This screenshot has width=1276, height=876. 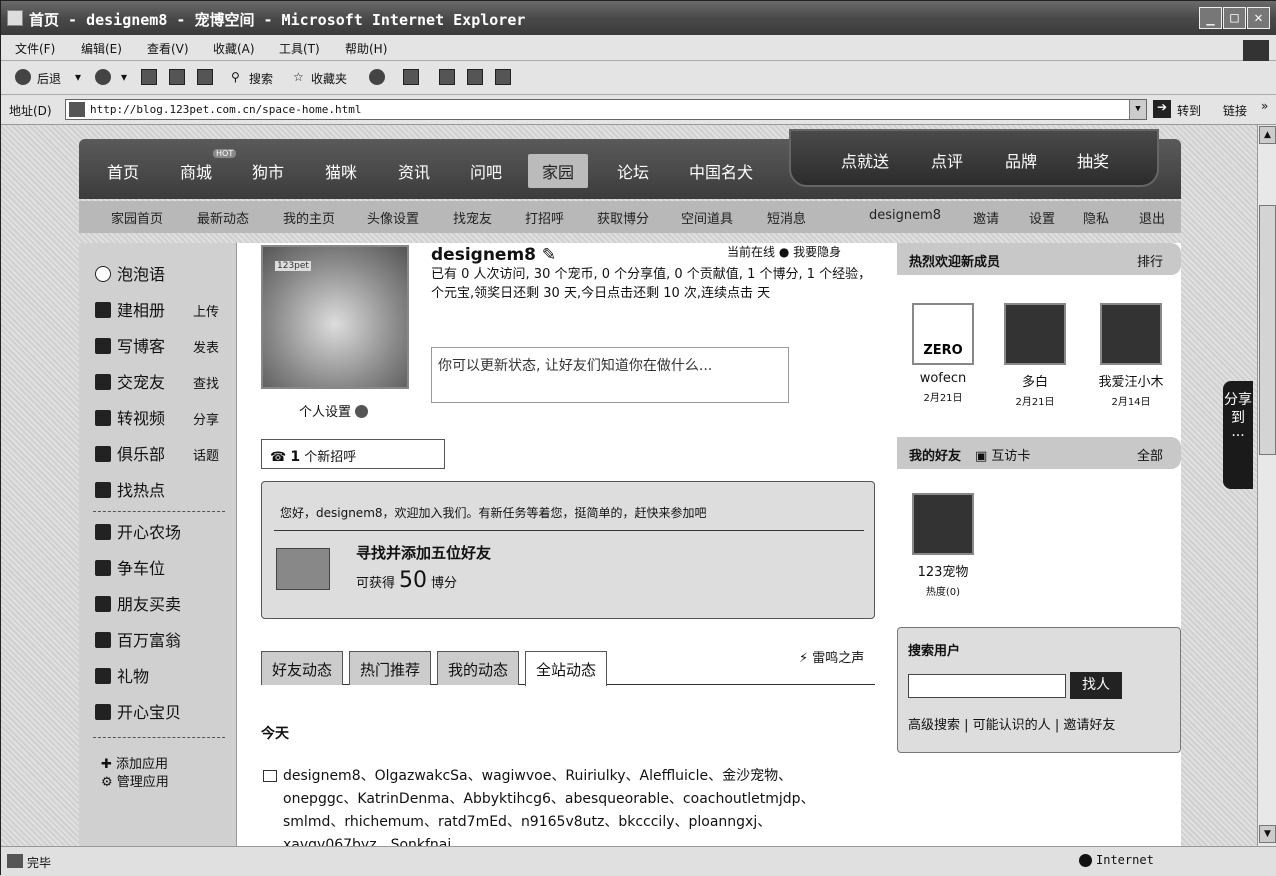 What do you see at coordinates (138, 531) in the screenshot?
I see `app-farm: 开心农场` at bounding box center [138, 531].